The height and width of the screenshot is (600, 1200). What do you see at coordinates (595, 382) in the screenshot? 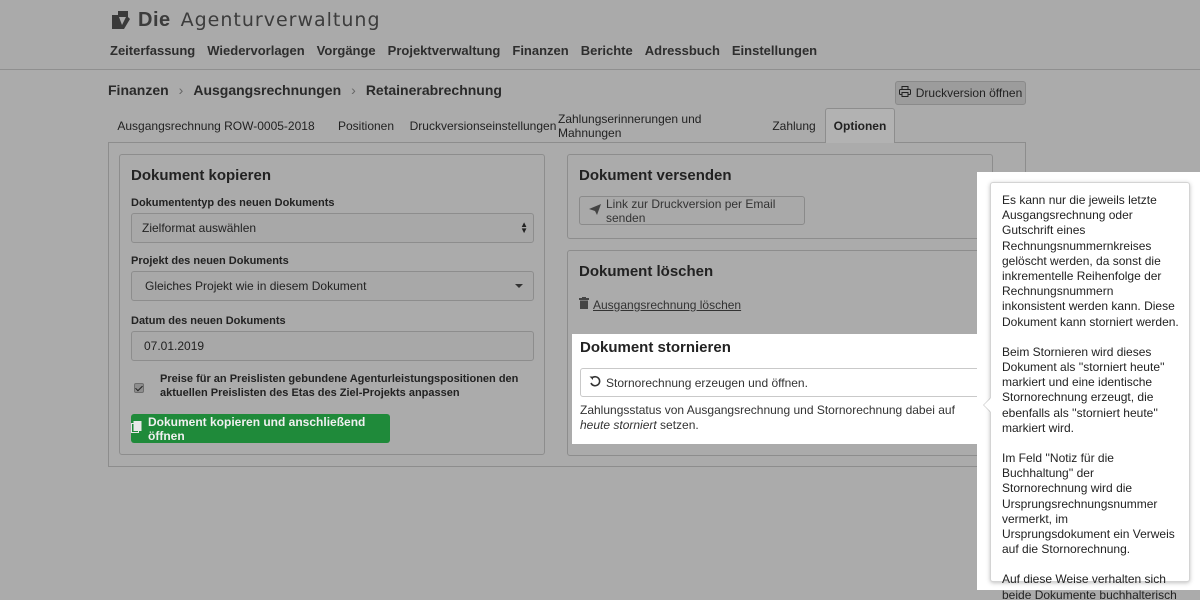
I see `undo-icon` at bounding box center [595, 382].